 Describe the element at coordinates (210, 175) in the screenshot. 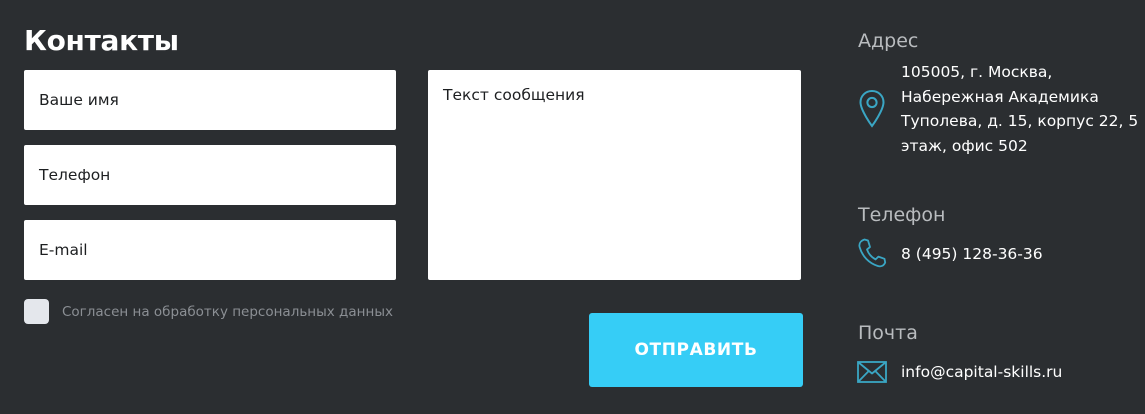

I see `phone-input: Телефон` at that location.